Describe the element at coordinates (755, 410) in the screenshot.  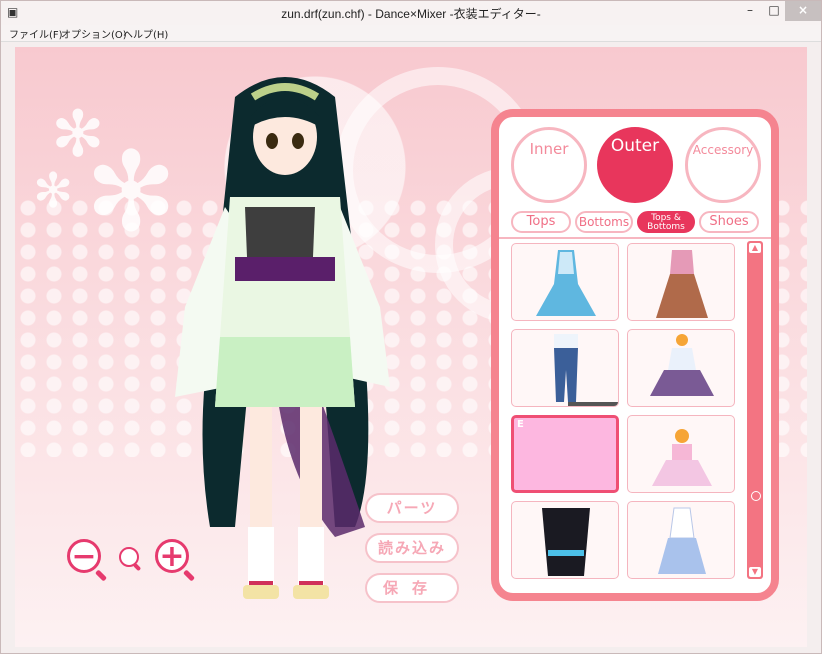
I see `scrollbar-track: ▲ ▼` at that location.